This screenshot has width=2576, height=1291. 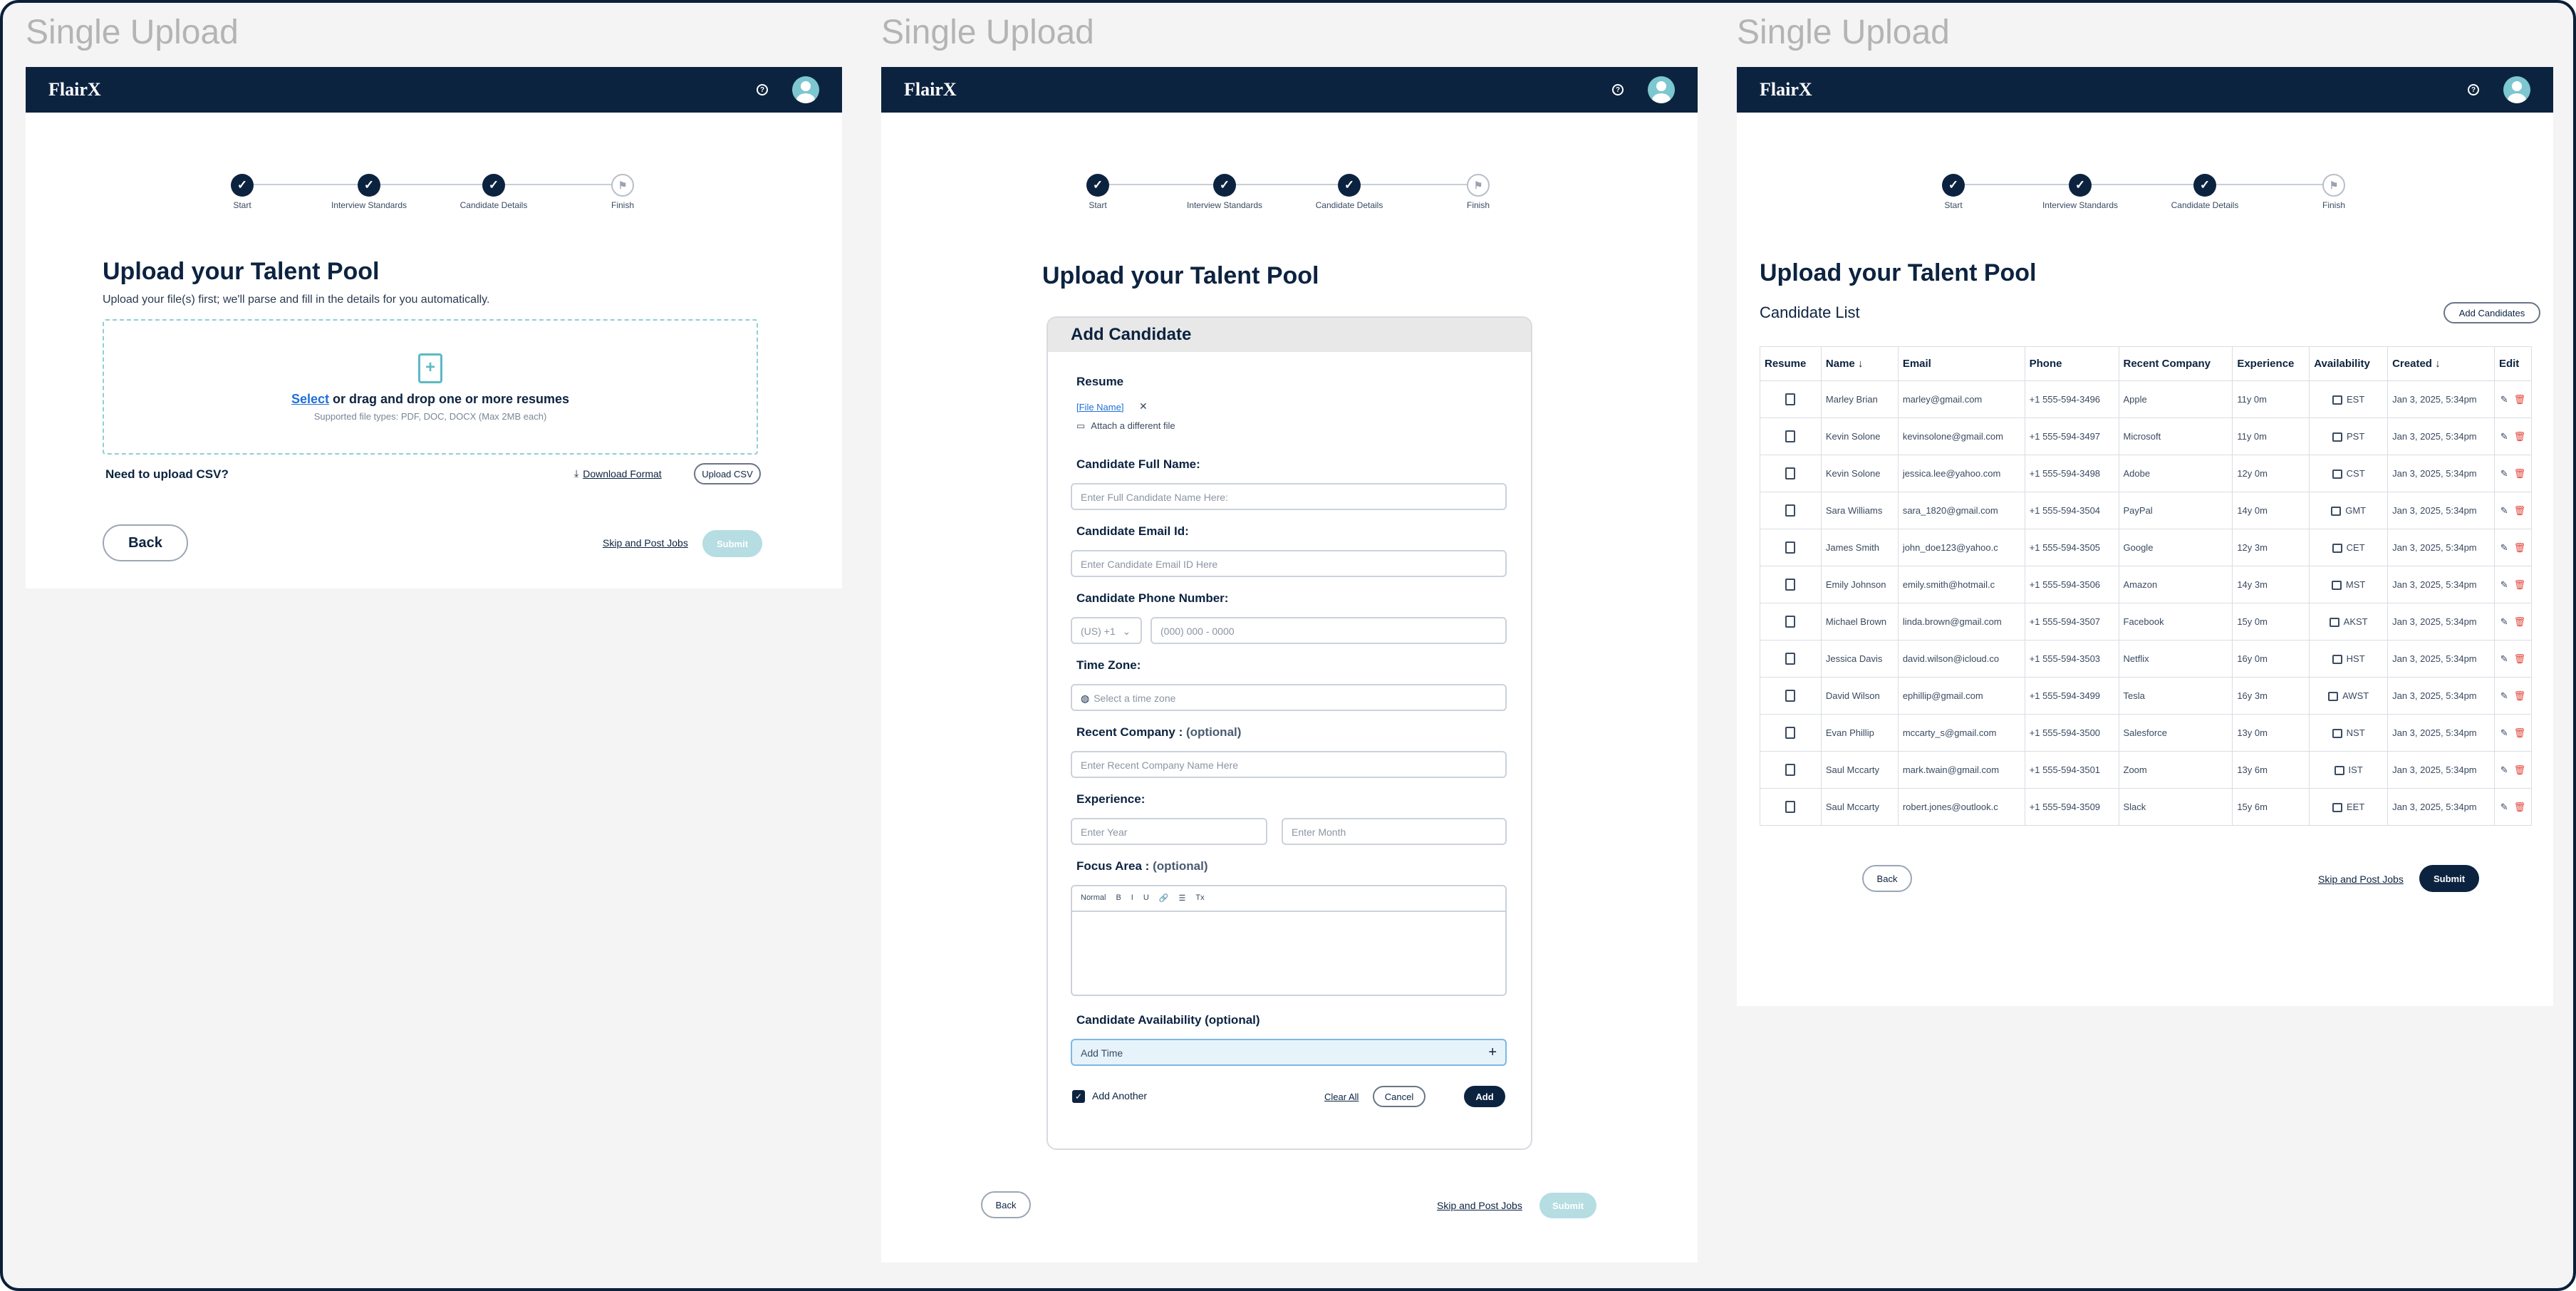 What do you see at coordinates (1132, 898) in the screenshot?
I see `italic-button: I` at bounding box center [1132, 898].